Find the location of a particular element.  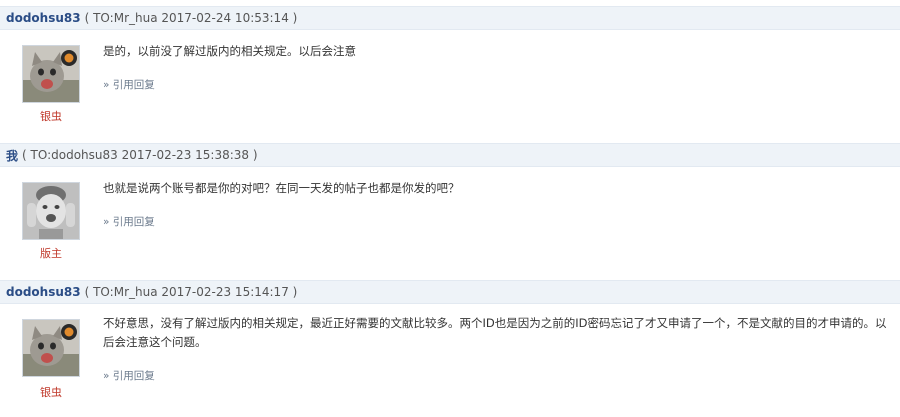

post-meta: ( TO:dodohsu83 2017-02-23 15:38:38 ) is located at coordinates (140, 155).